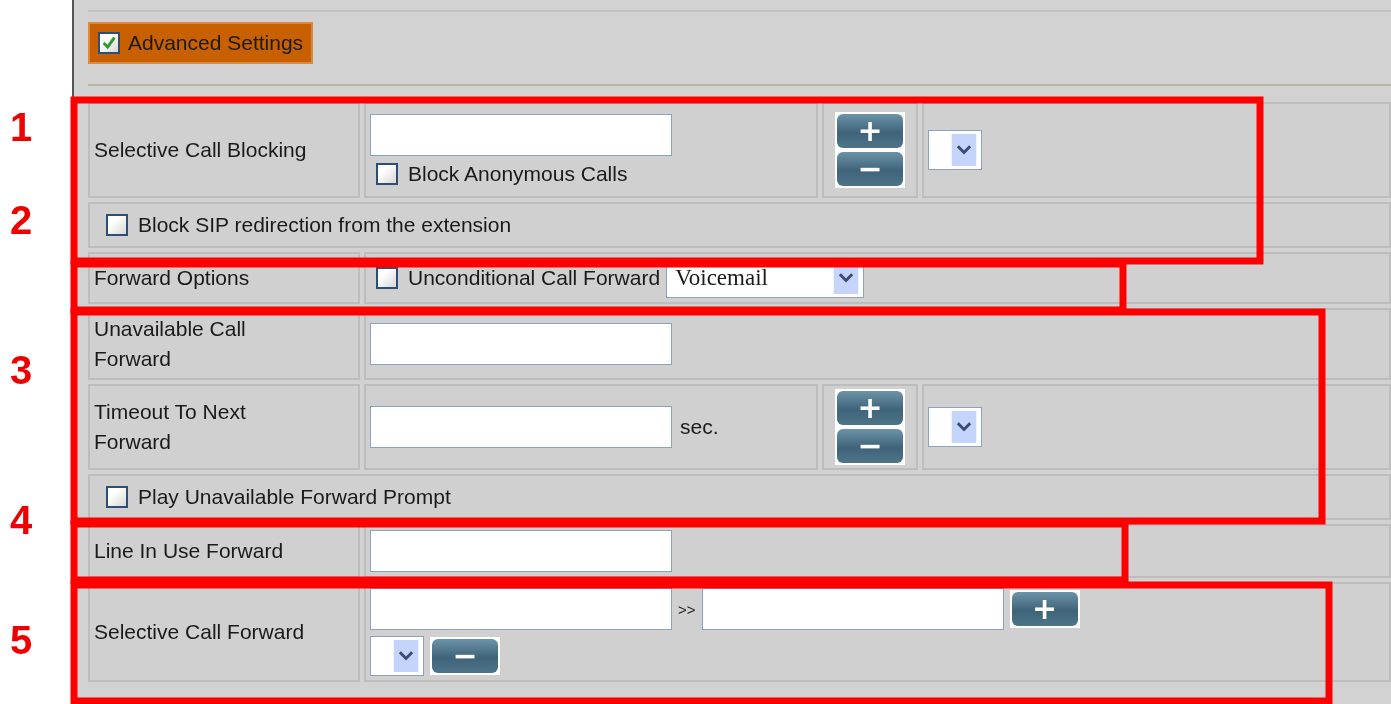 Image resolution: width=1391 pixels, height=704 pixels. What do you see at coordinates (534, 278) in the screenshot?
I see `checkbox-label: Unconditional Call Forward` at bounding box center [534, 278].